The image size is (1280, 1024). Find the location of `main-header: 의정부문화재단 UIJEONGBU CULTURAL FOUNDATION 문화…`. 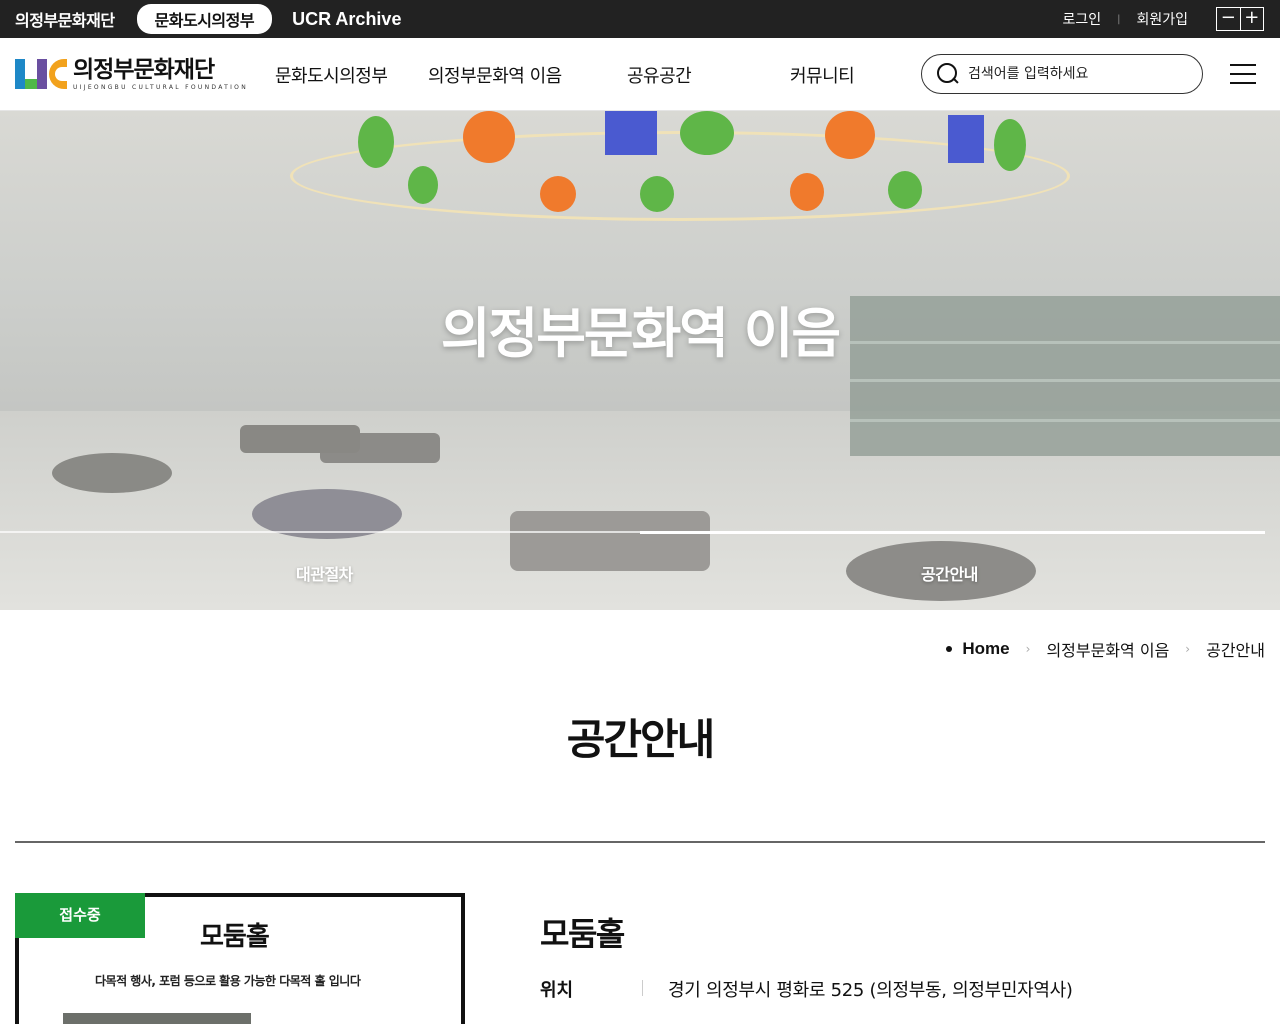

main-header: 의정부문화재단 UIJEONGBU CULTURAL FOUNDATION 문화… is located at coordinates (640, 74).